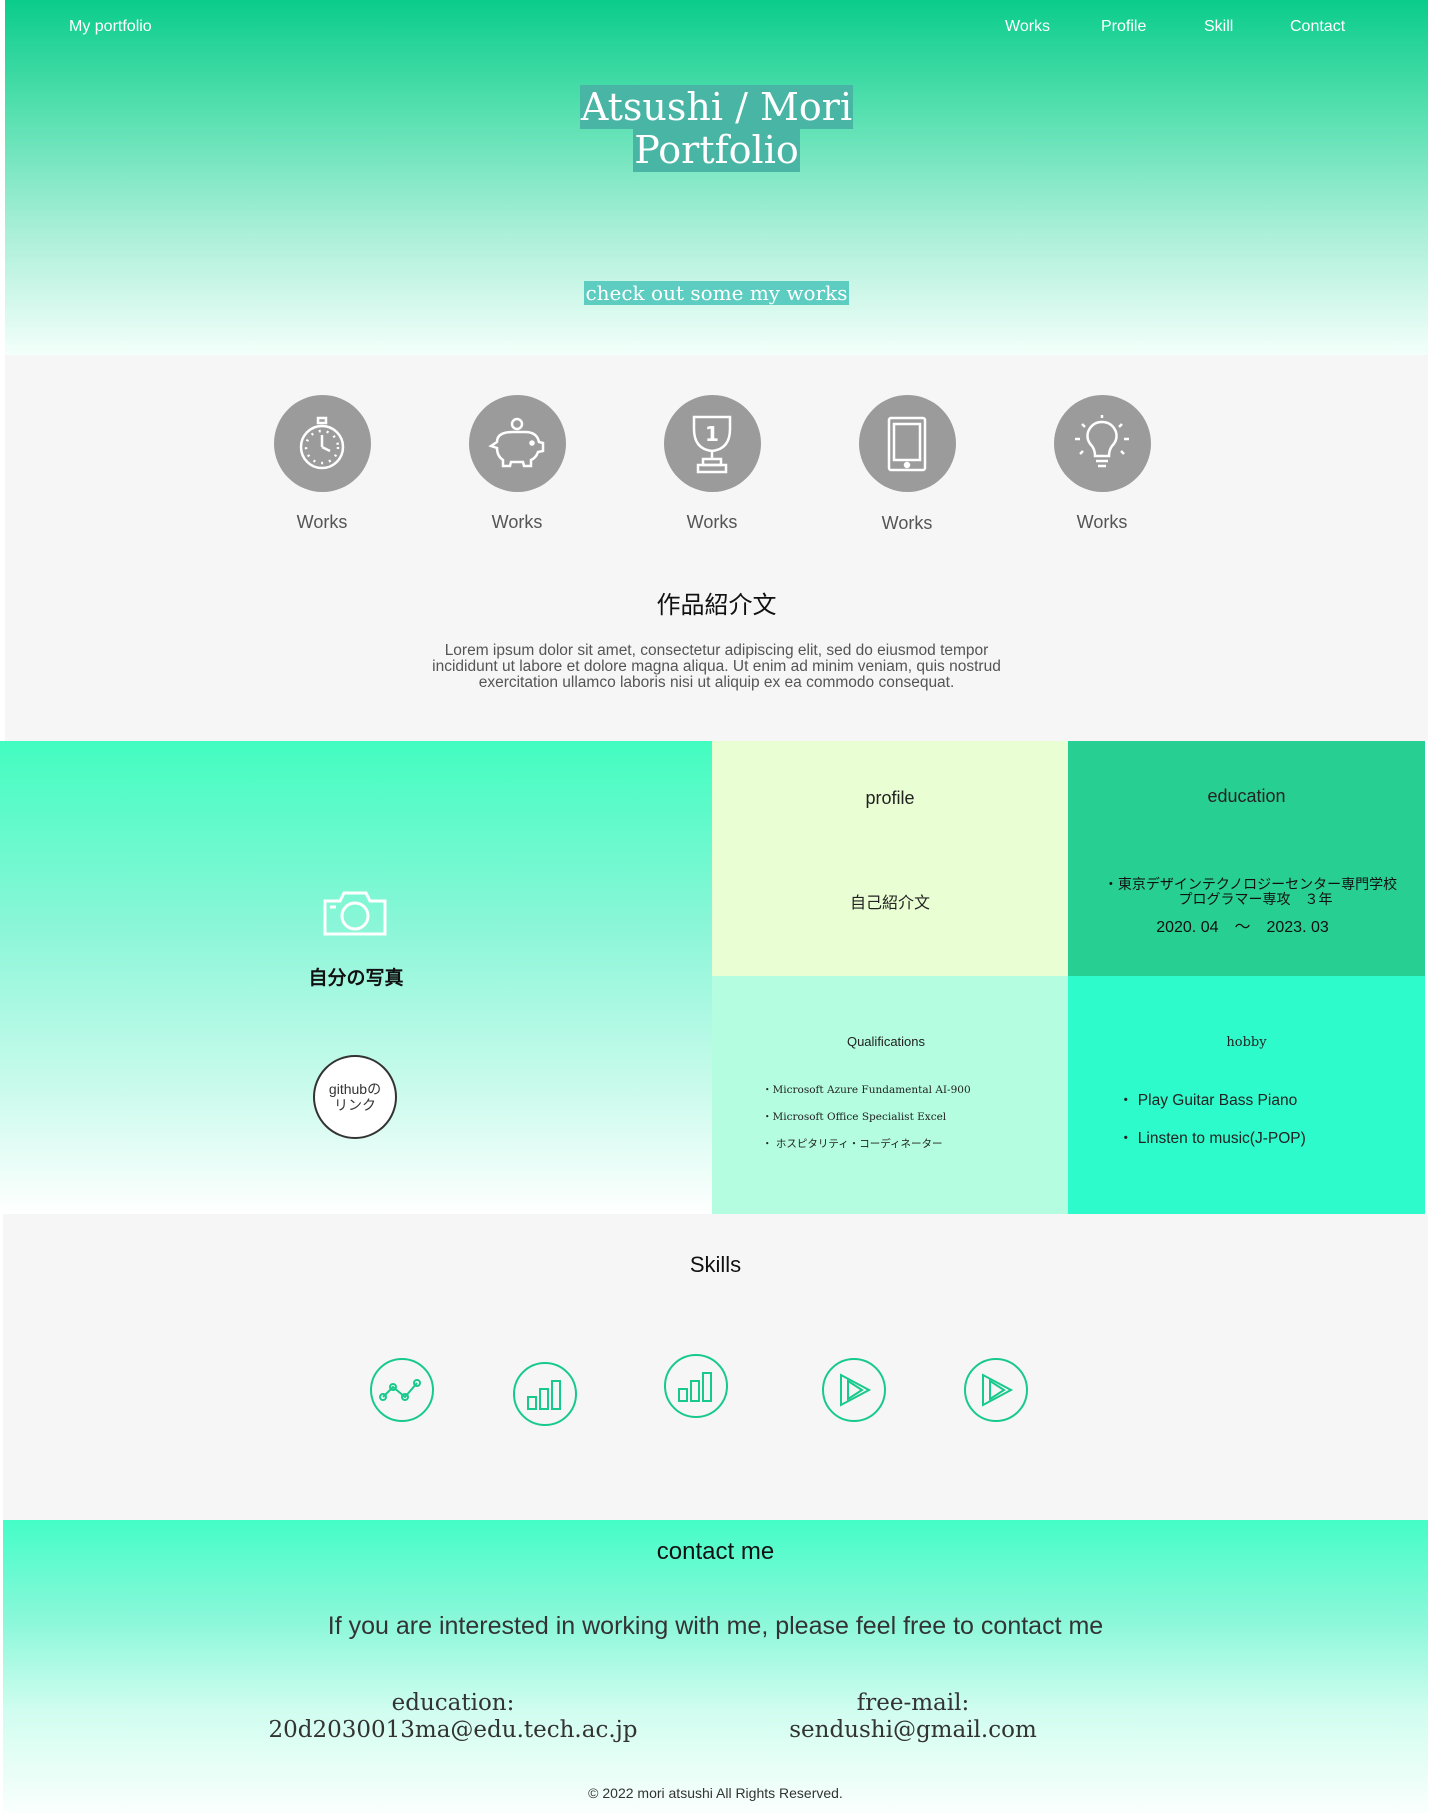 The height and width of the screenshot is (1813, 1430). I want to click on tablet-icon, so click(907, 443).